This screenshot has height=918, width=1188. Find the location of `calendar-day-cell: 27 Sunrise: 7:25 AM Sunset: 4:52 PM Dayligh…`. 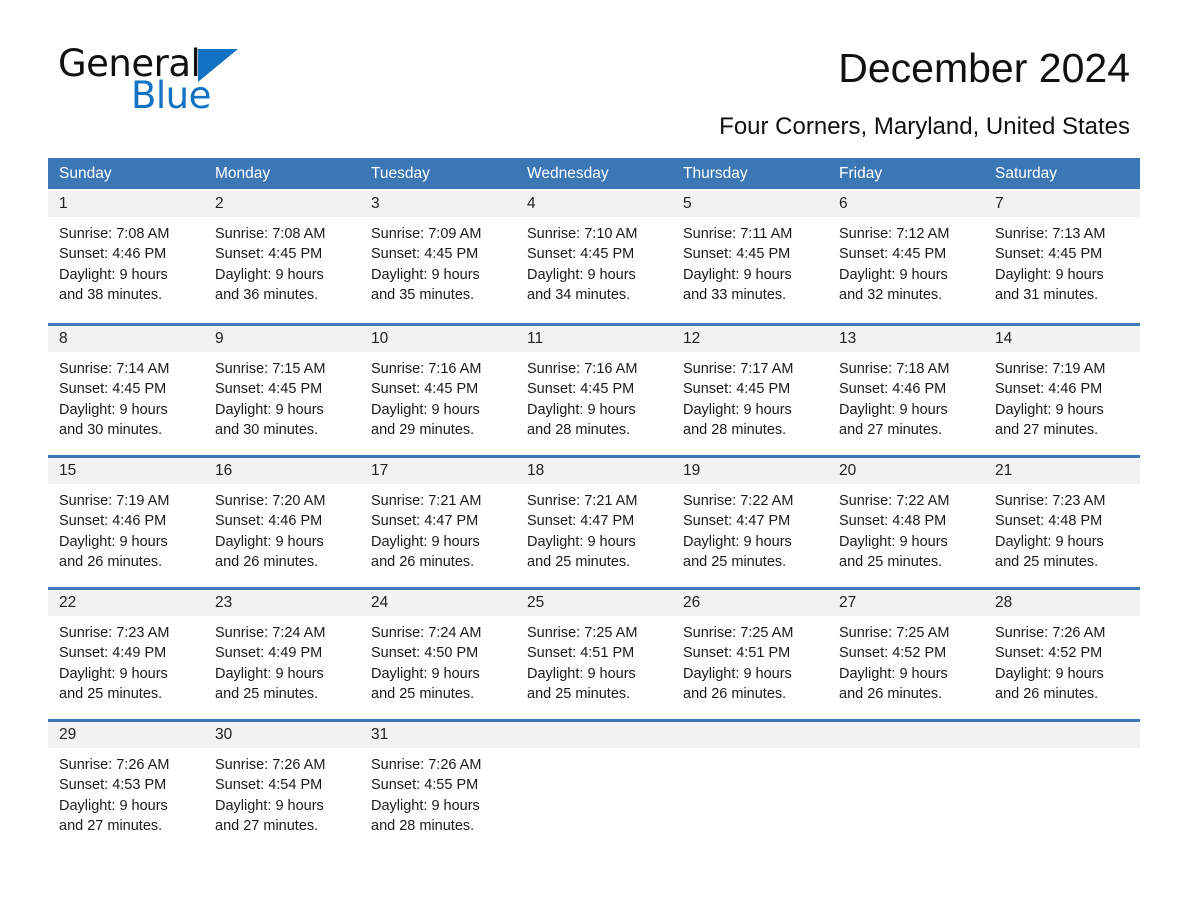

calendar-day-cell: 27 Sunrise: 7:25 AM Sunset: 4:52 PM Dayligh… is located at coordinates (906, 654).